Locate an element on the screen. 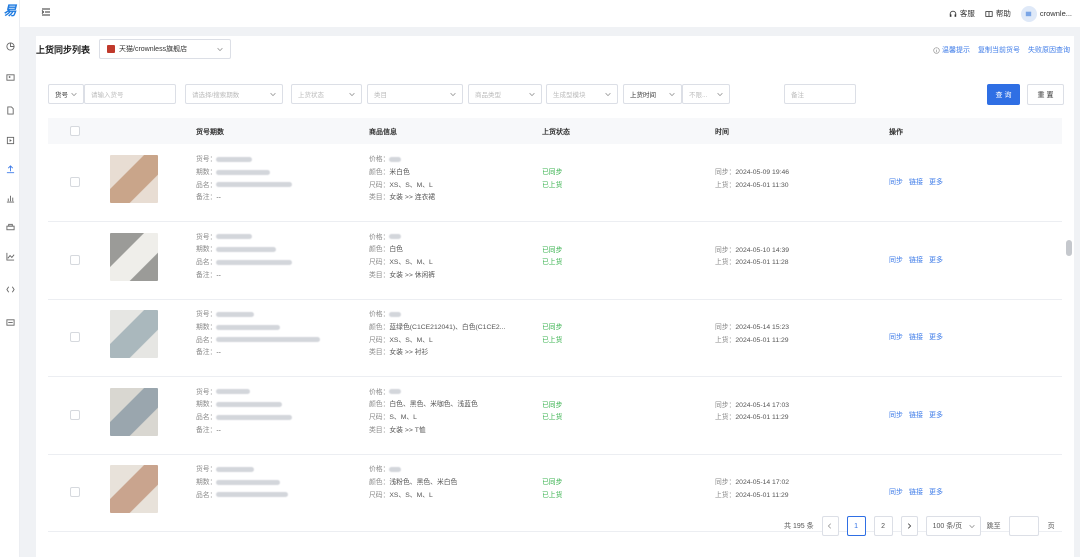 The height and width of the screenshot is (557, 1080). image-icon is located at coordinates (10, 77).